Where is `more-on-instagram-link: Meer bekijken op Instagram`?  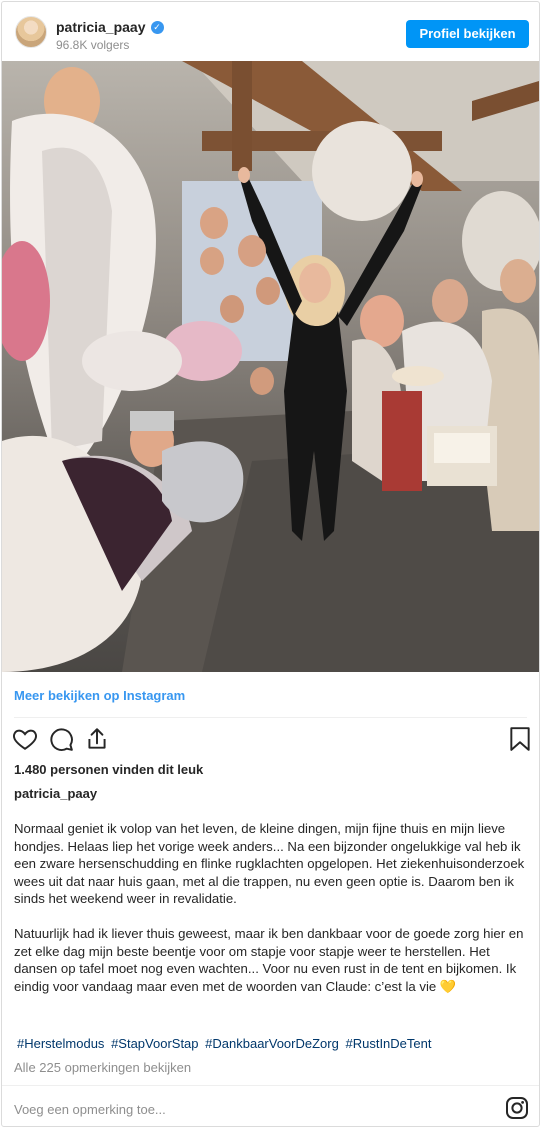
more-on-instagram-link: Meer bekijken op Instagram is located at coordinates (99, 695).